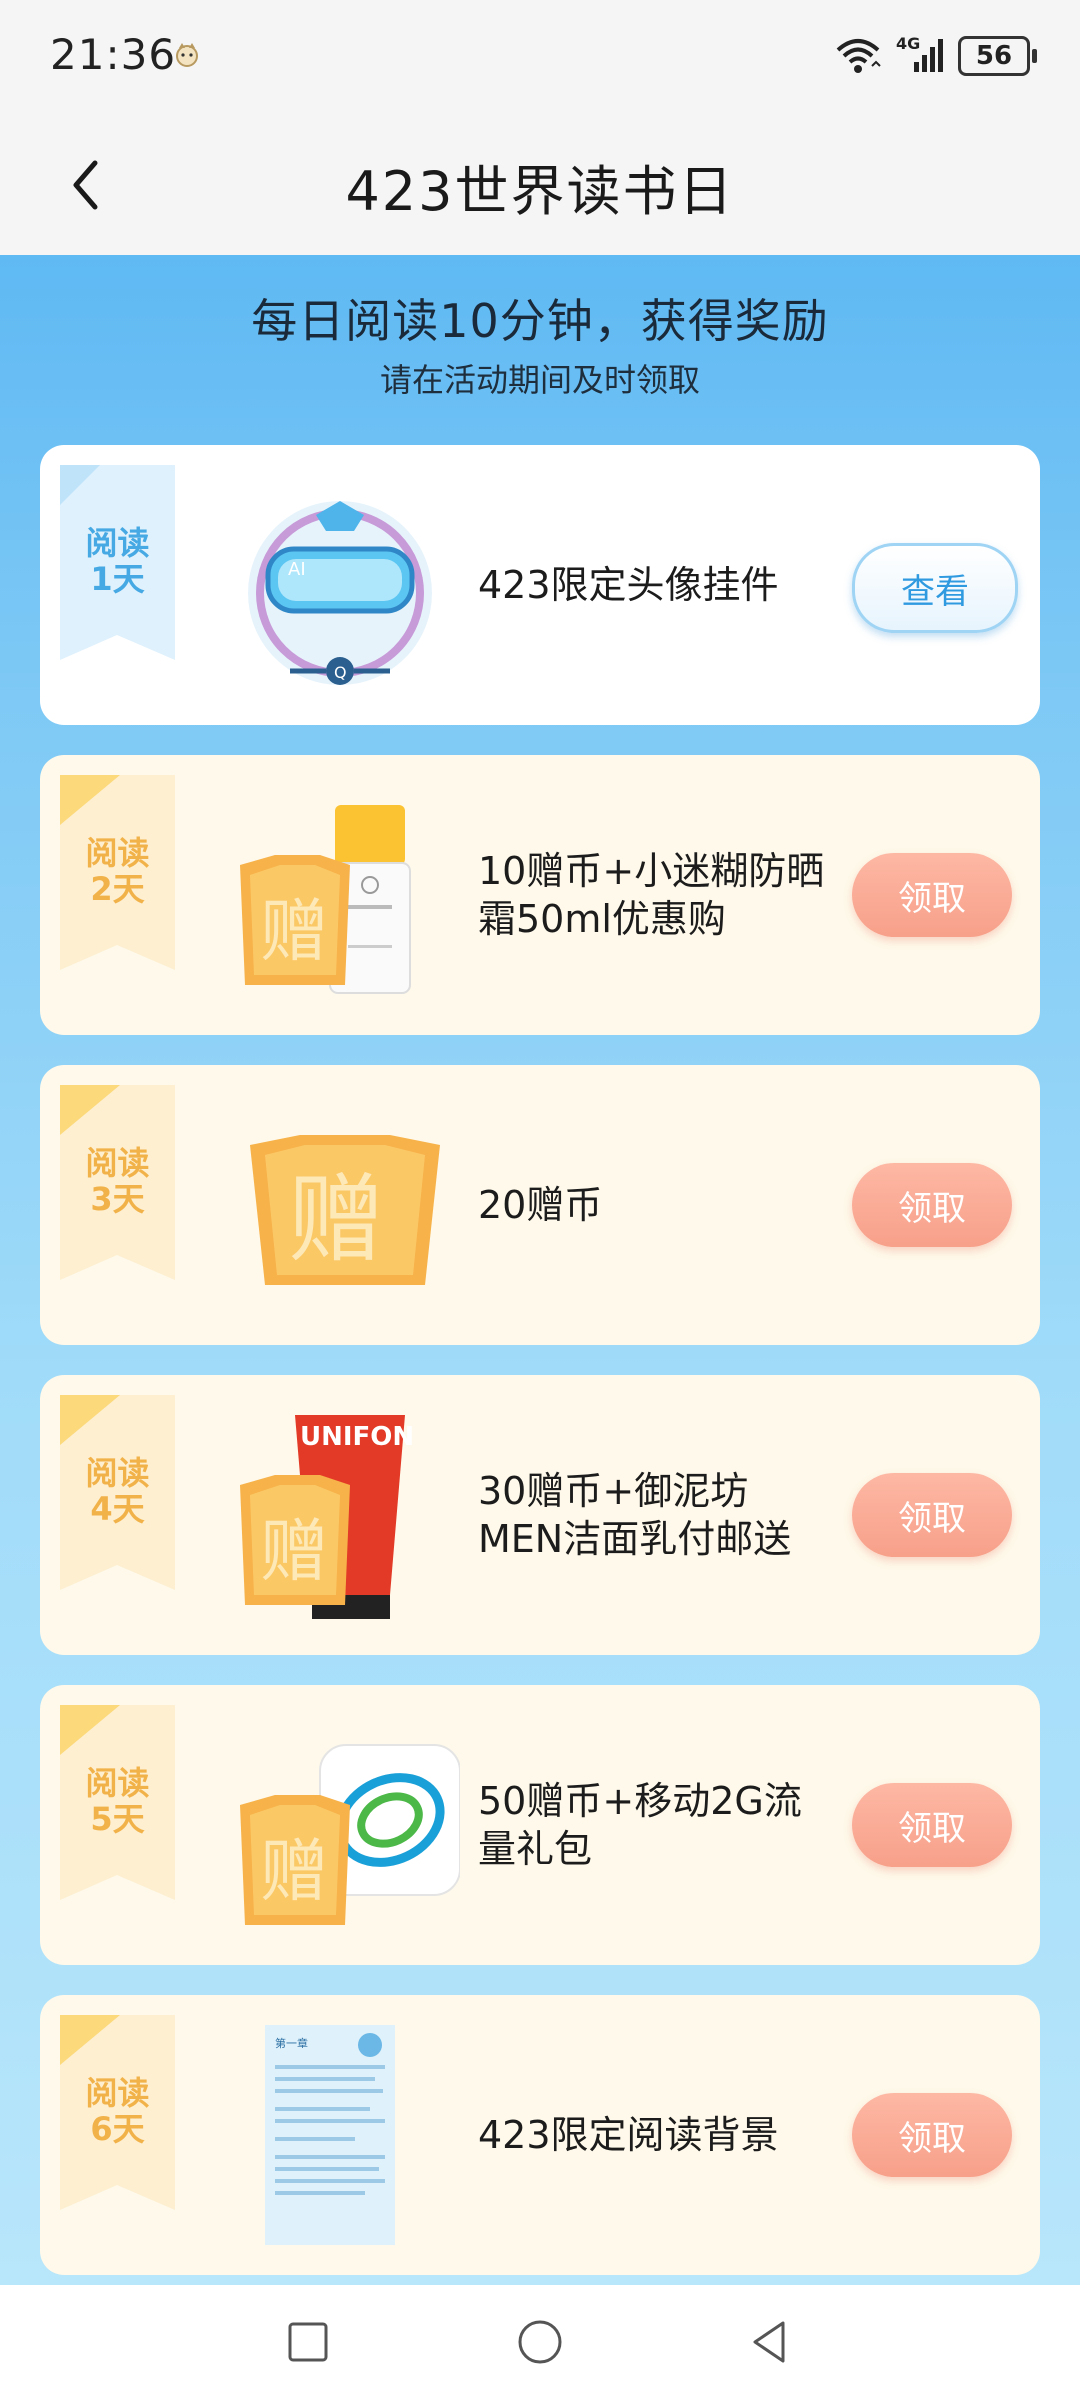 The width and height of the screenshot is (1080, 2400). What do you see at coordinates (117, 1181) in the screenshot?
I see `day-ribbon-label: 阅读 3天` at bounding box center [117, 1181].